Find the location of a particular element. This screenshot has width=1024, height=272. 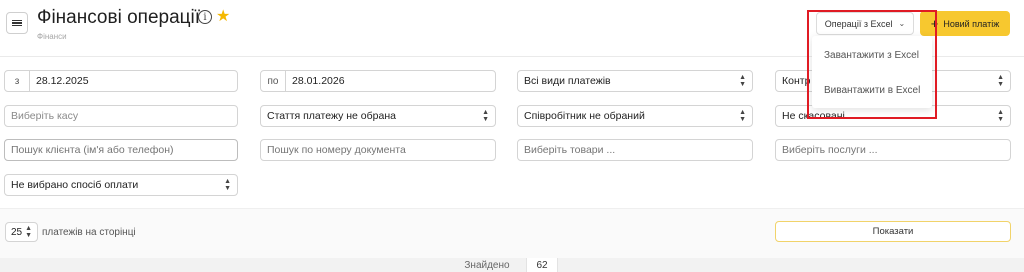

services-select-input is located at coordinates (893, 150).